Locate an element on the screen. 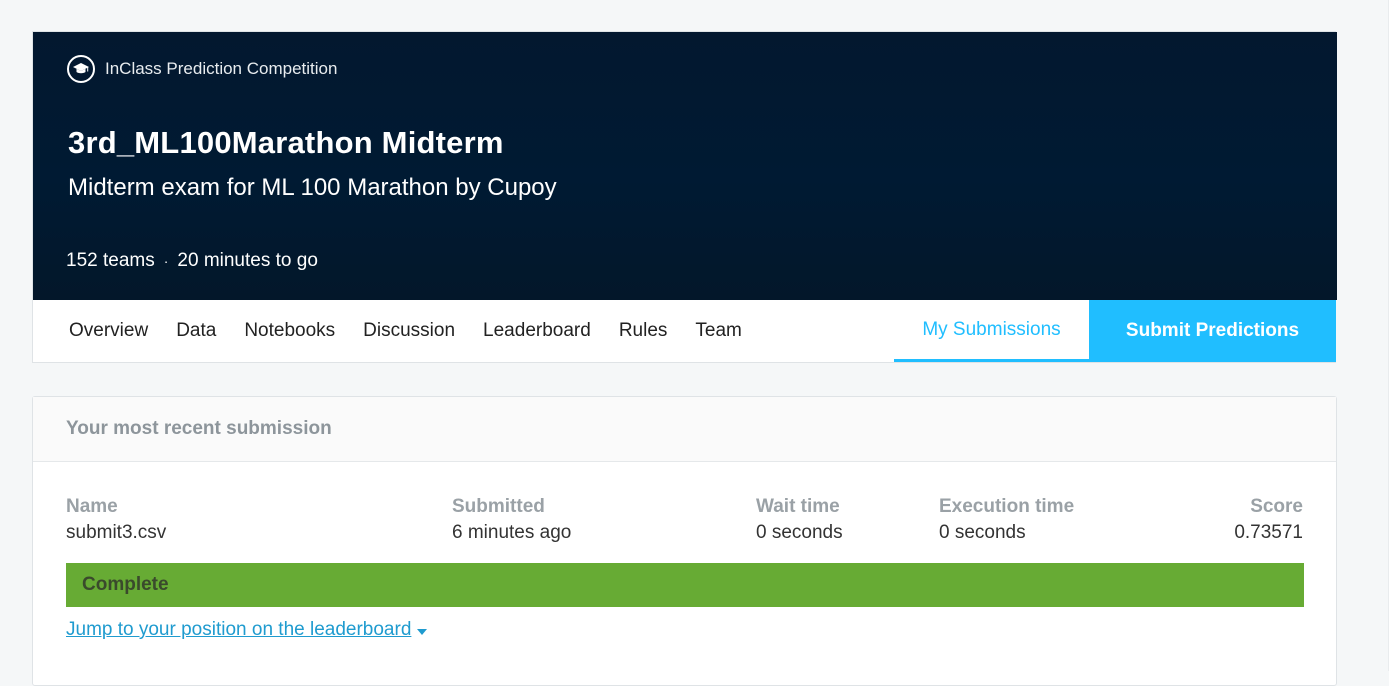 This screenshot has height=686, width=1389. score-value: 0.73571 is located at coordinates (1268, 532).